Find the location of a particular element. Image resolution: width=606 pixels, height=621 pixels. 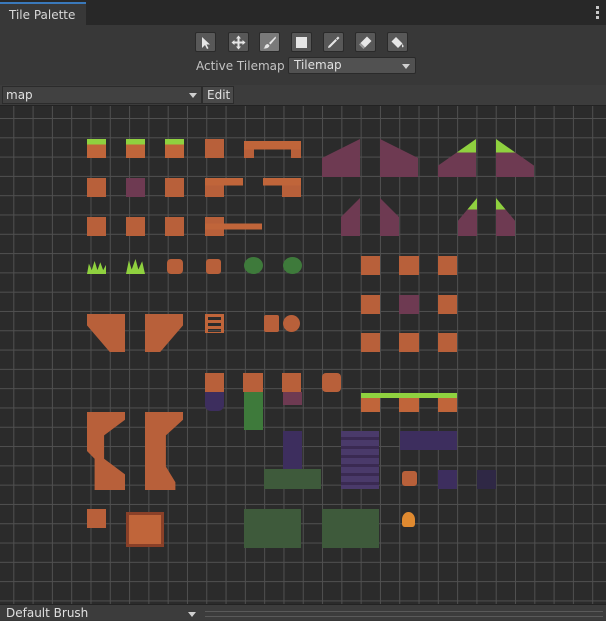

tile-carved-crate is located at coordinates (145, 529).